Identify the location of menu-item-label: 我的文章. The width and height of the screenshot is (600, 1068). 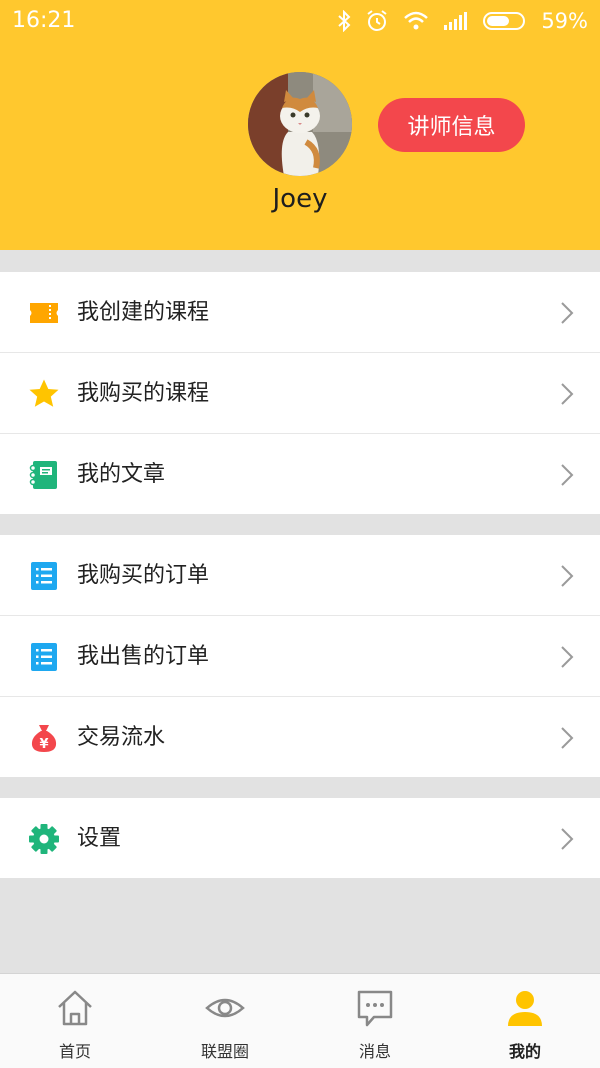
(121, 474).